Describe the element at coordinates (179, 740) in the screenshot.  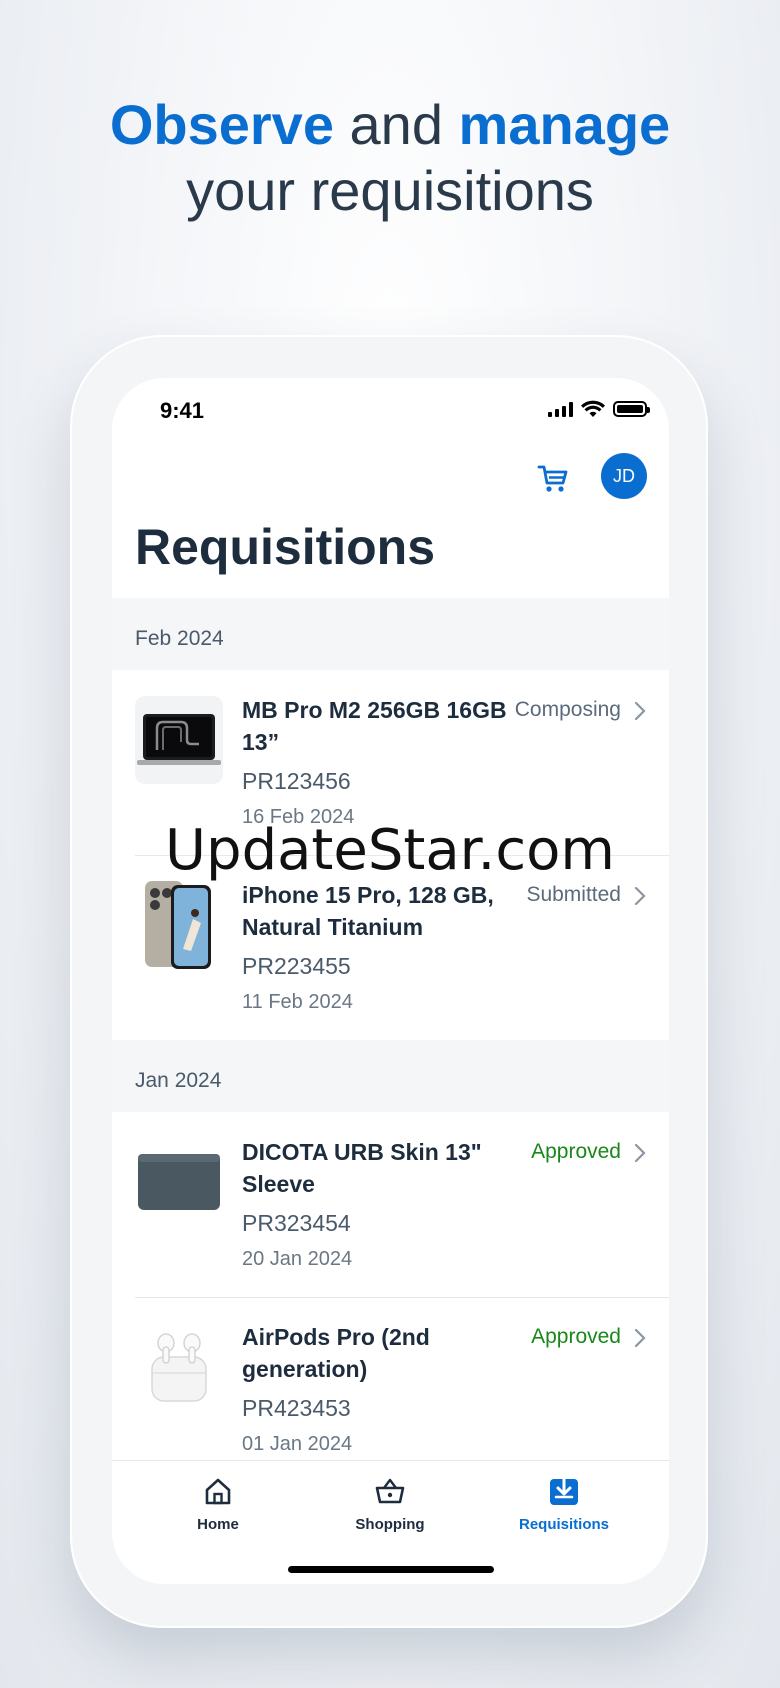
I see `macbook-thumbnail` at that location.